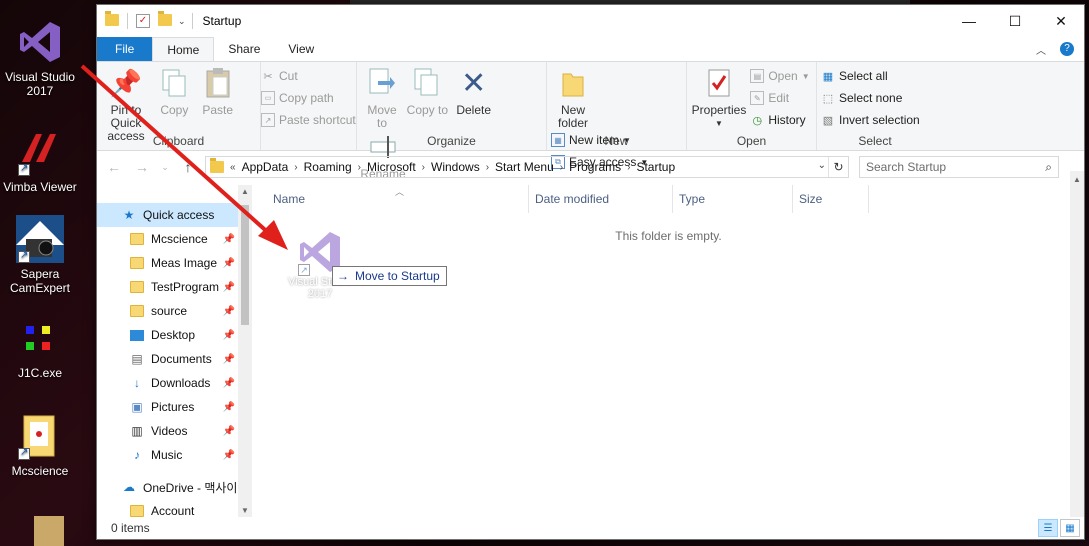  I want to click on nav-item-meas-image: Meas Image 📌, so click(168, 263).